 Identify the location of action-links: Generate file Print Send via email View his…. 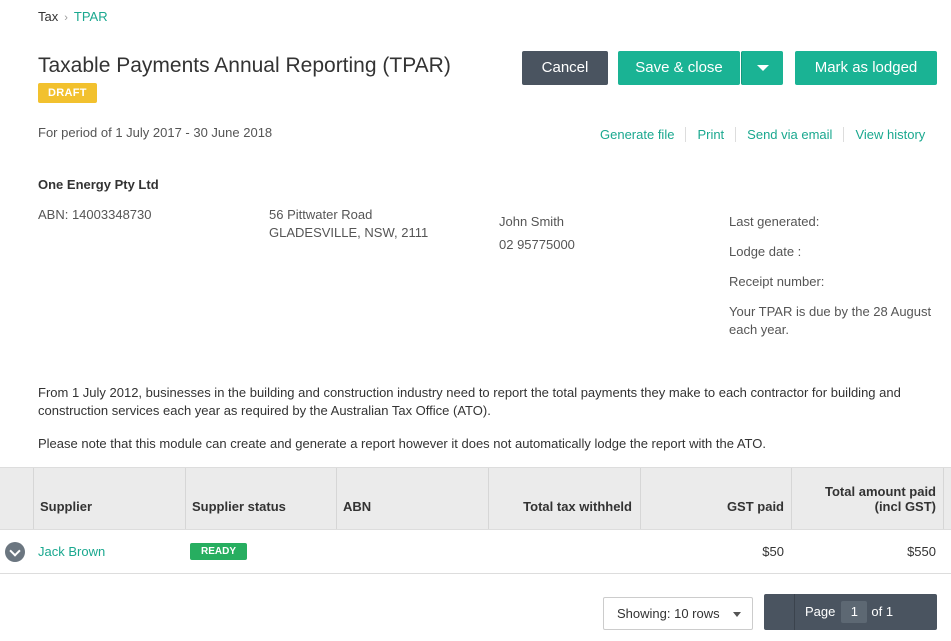
(763, 134).